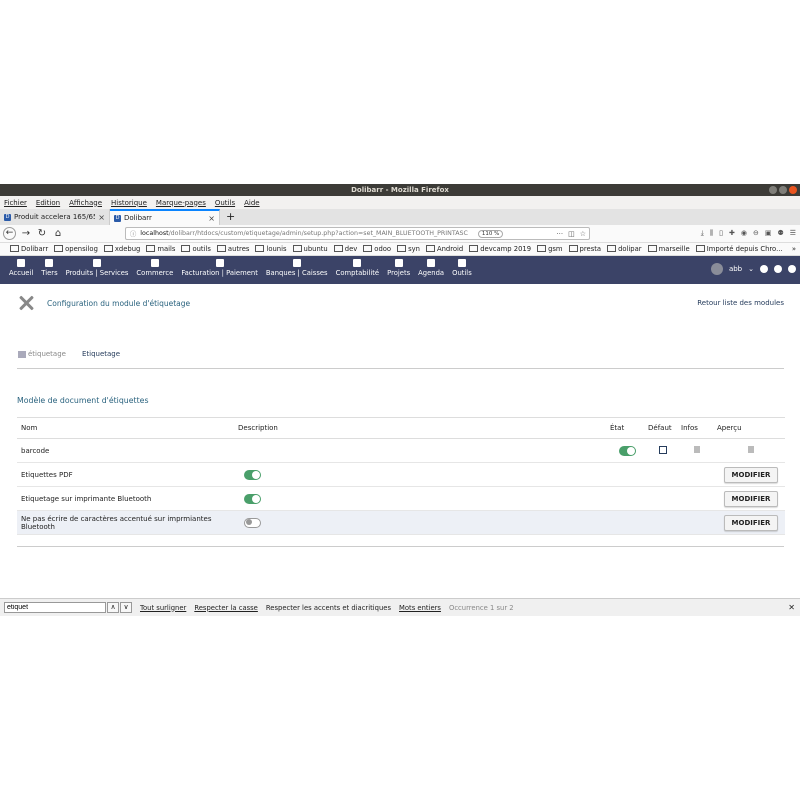  Describe the element at coordinates (122, 249) in the screenshot. I see `bookmark-folder: xdebug` at that location.